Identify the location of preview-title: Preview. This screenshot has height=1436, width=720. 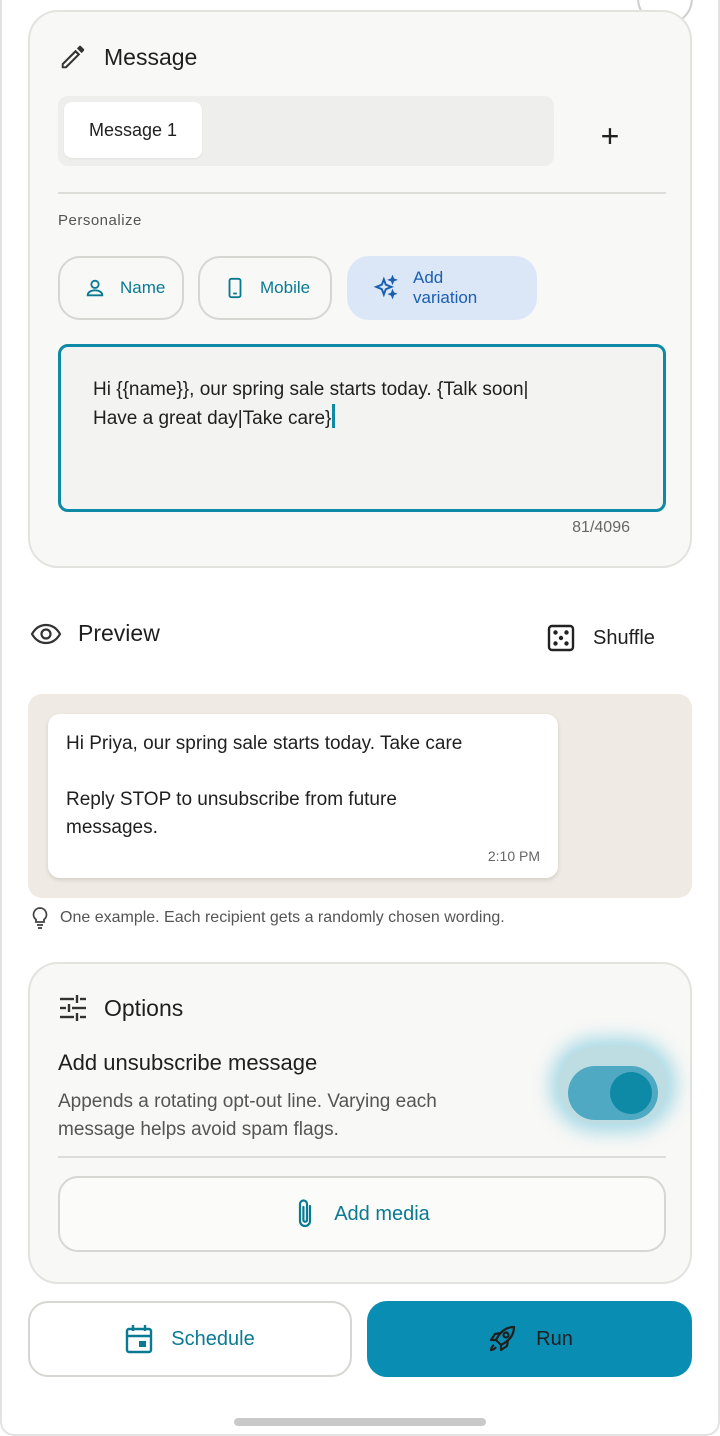
(119, 633).